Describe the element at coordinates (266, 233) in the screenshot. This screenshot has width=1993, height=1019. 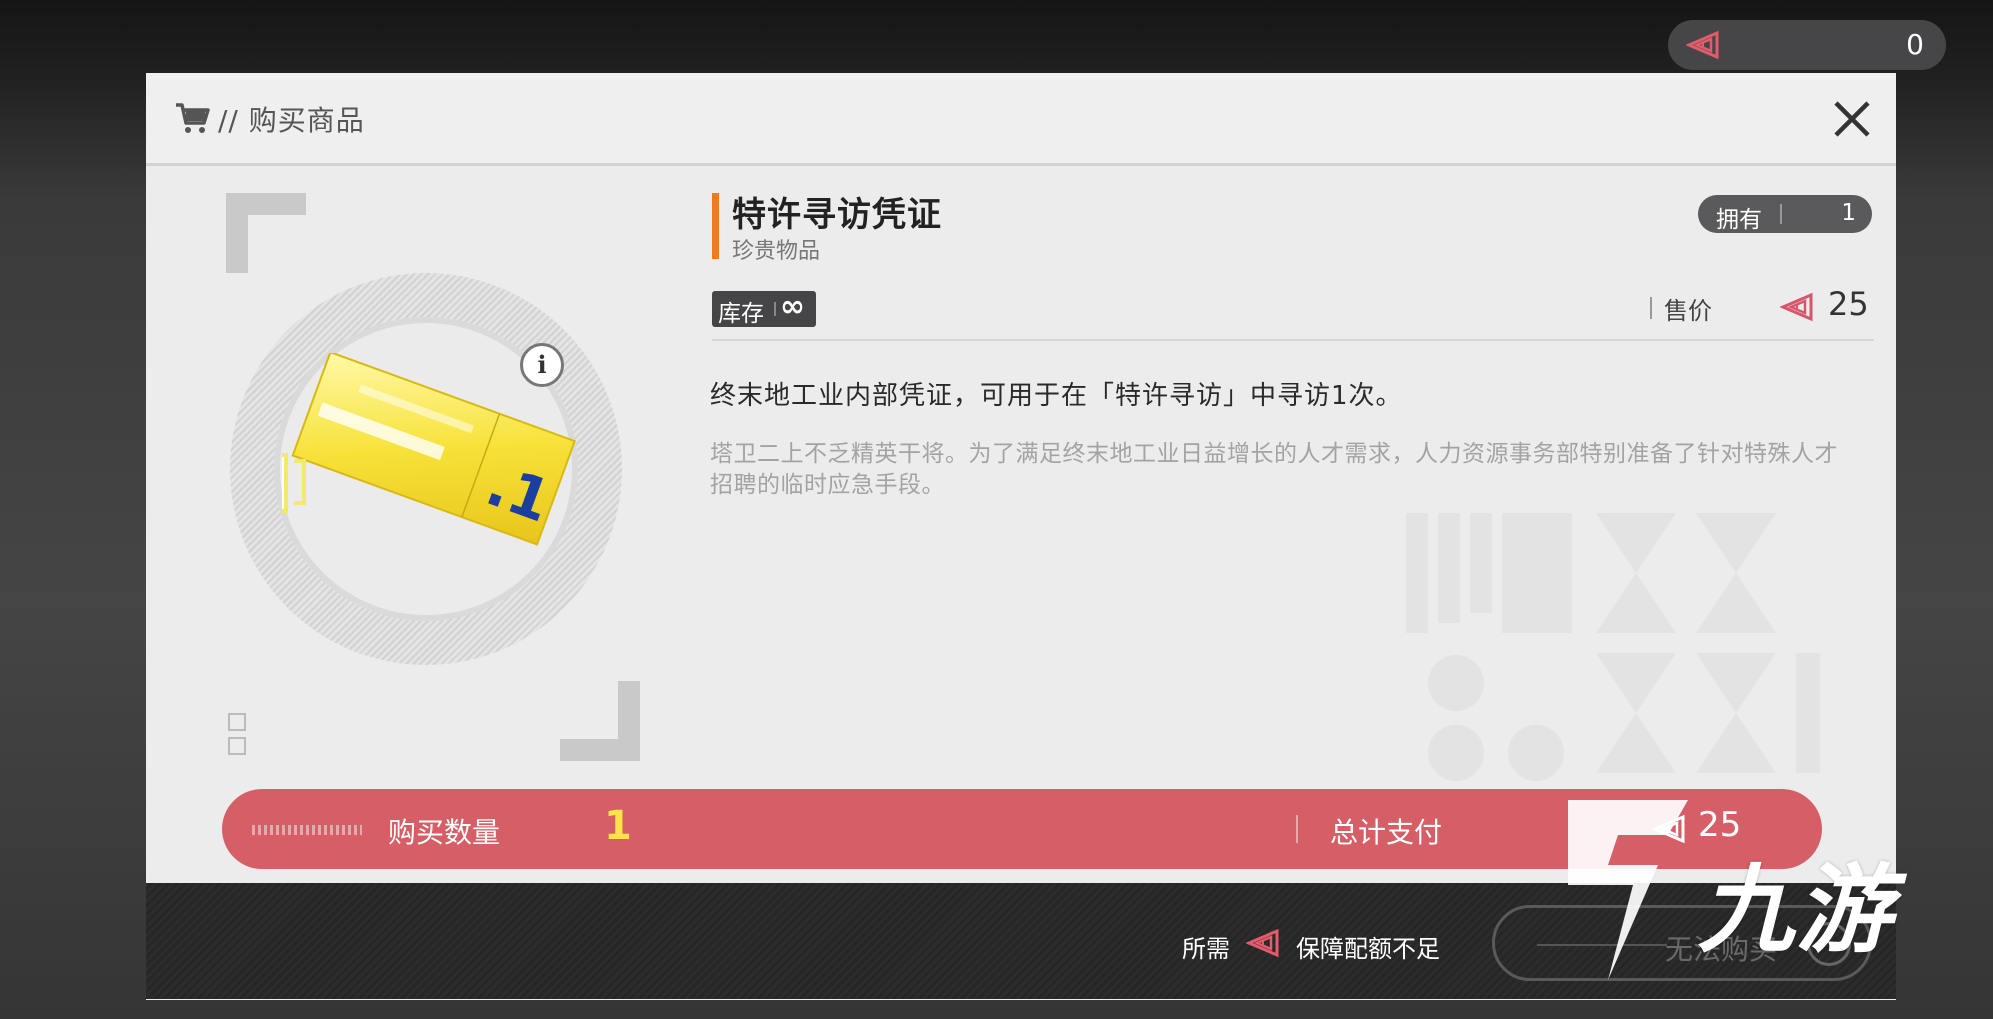
I see `frame-corner-top-left` at that location.